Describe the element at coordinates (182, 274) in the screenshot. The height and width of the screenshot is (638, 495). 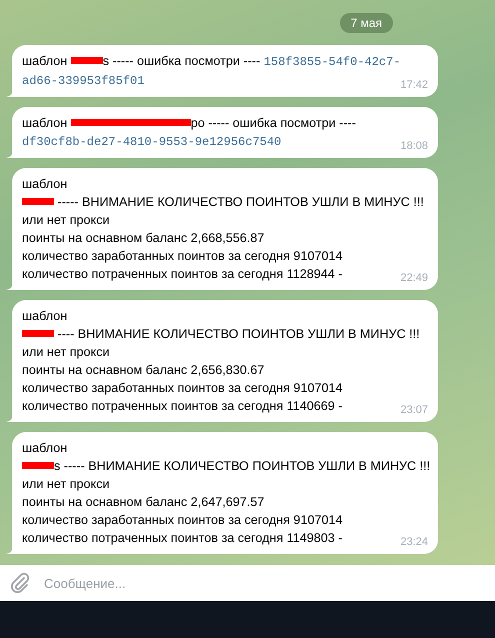
I see `message-text: количество потраченных поинтов за сегодня 1128944 -` at that location.